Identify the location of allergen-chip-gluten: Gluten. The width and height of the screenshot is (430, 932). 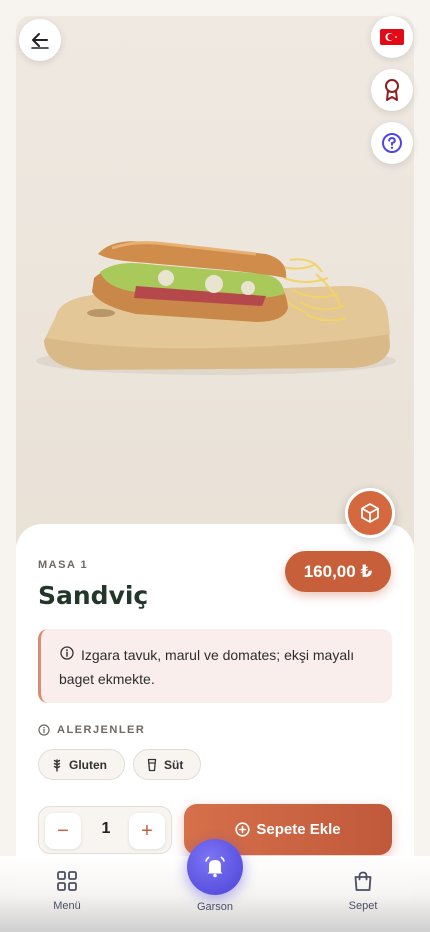
(81, 764).